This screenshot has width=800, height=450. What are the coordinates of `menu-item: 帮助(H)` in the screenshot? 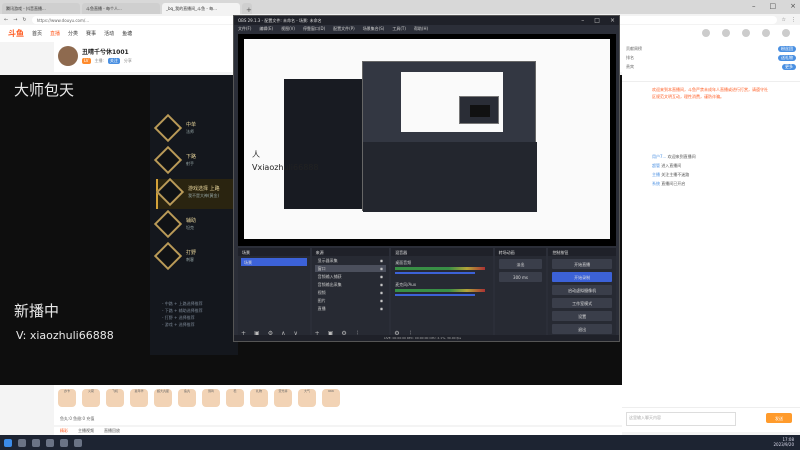 It's located at (421, 28).